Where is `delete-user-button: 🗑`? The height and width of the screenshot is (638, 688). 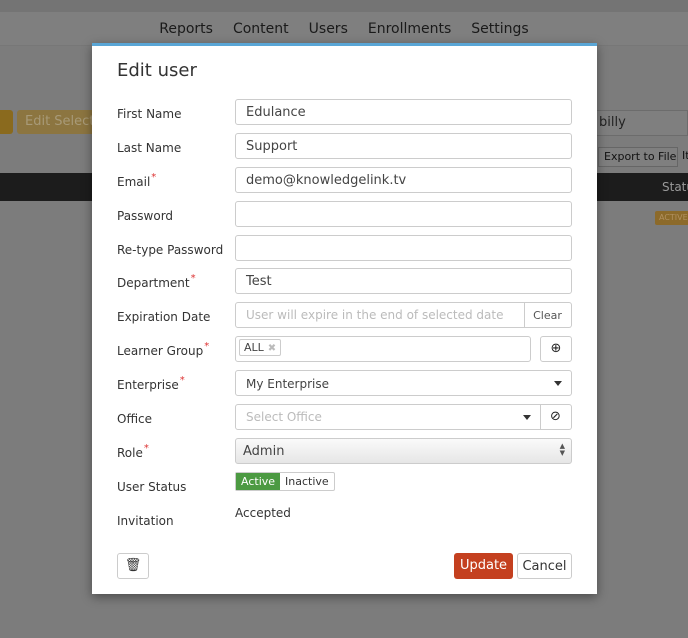
delete-user-button: 🗑 is located at coordinates (133, 566).